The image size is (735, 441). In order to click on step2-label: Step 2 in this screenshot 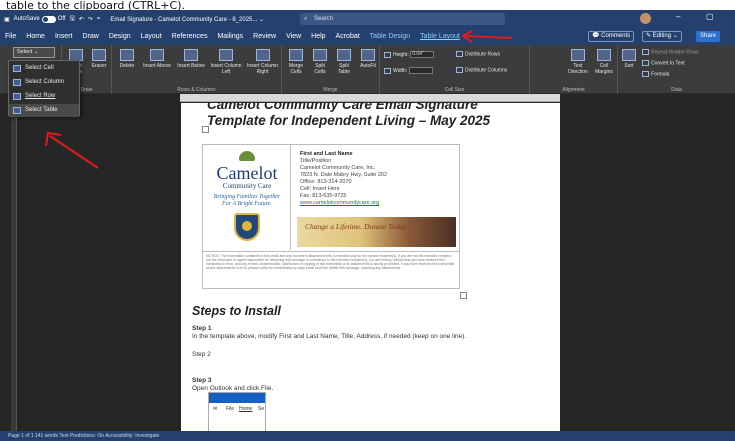, I will do `click(201, 354)`.